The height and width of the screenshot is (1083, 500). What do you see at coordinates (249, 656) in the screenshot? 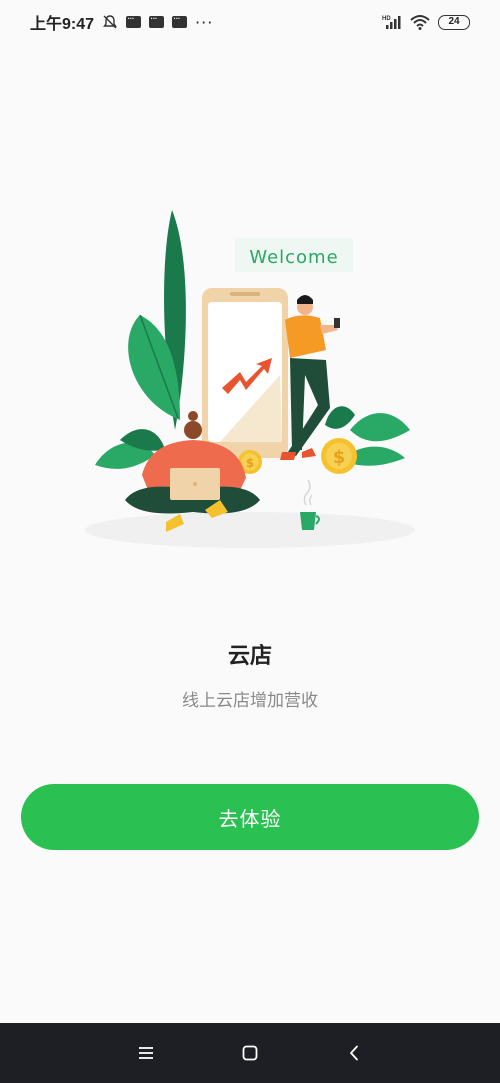
I see `page-title: 云店` at bounding box center [249, 656].